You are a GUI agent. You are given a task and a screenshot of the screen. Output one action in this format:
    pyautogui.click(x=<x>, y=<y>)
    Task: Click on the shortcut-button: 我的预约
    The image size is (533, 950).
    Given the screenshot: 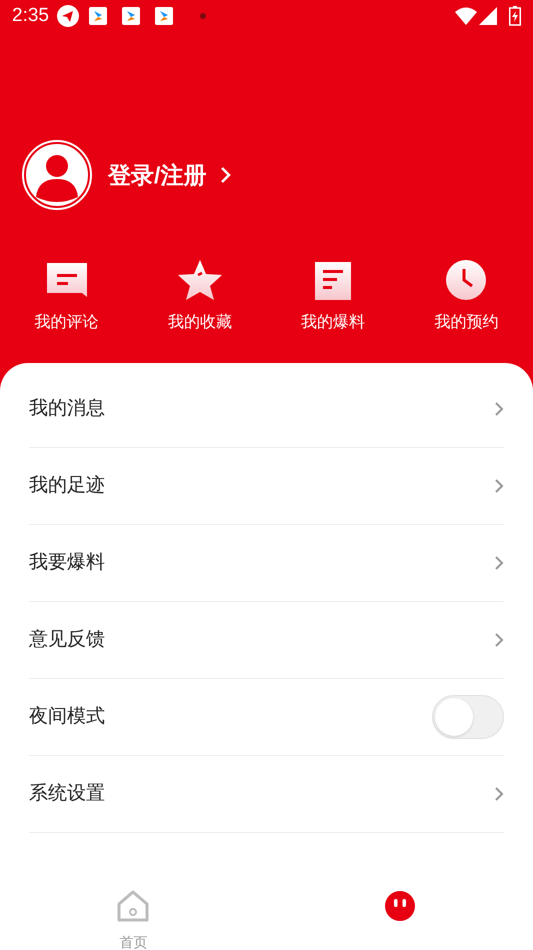 What is the action you would take?
    pyautogui.click(x=466, y=296)
    